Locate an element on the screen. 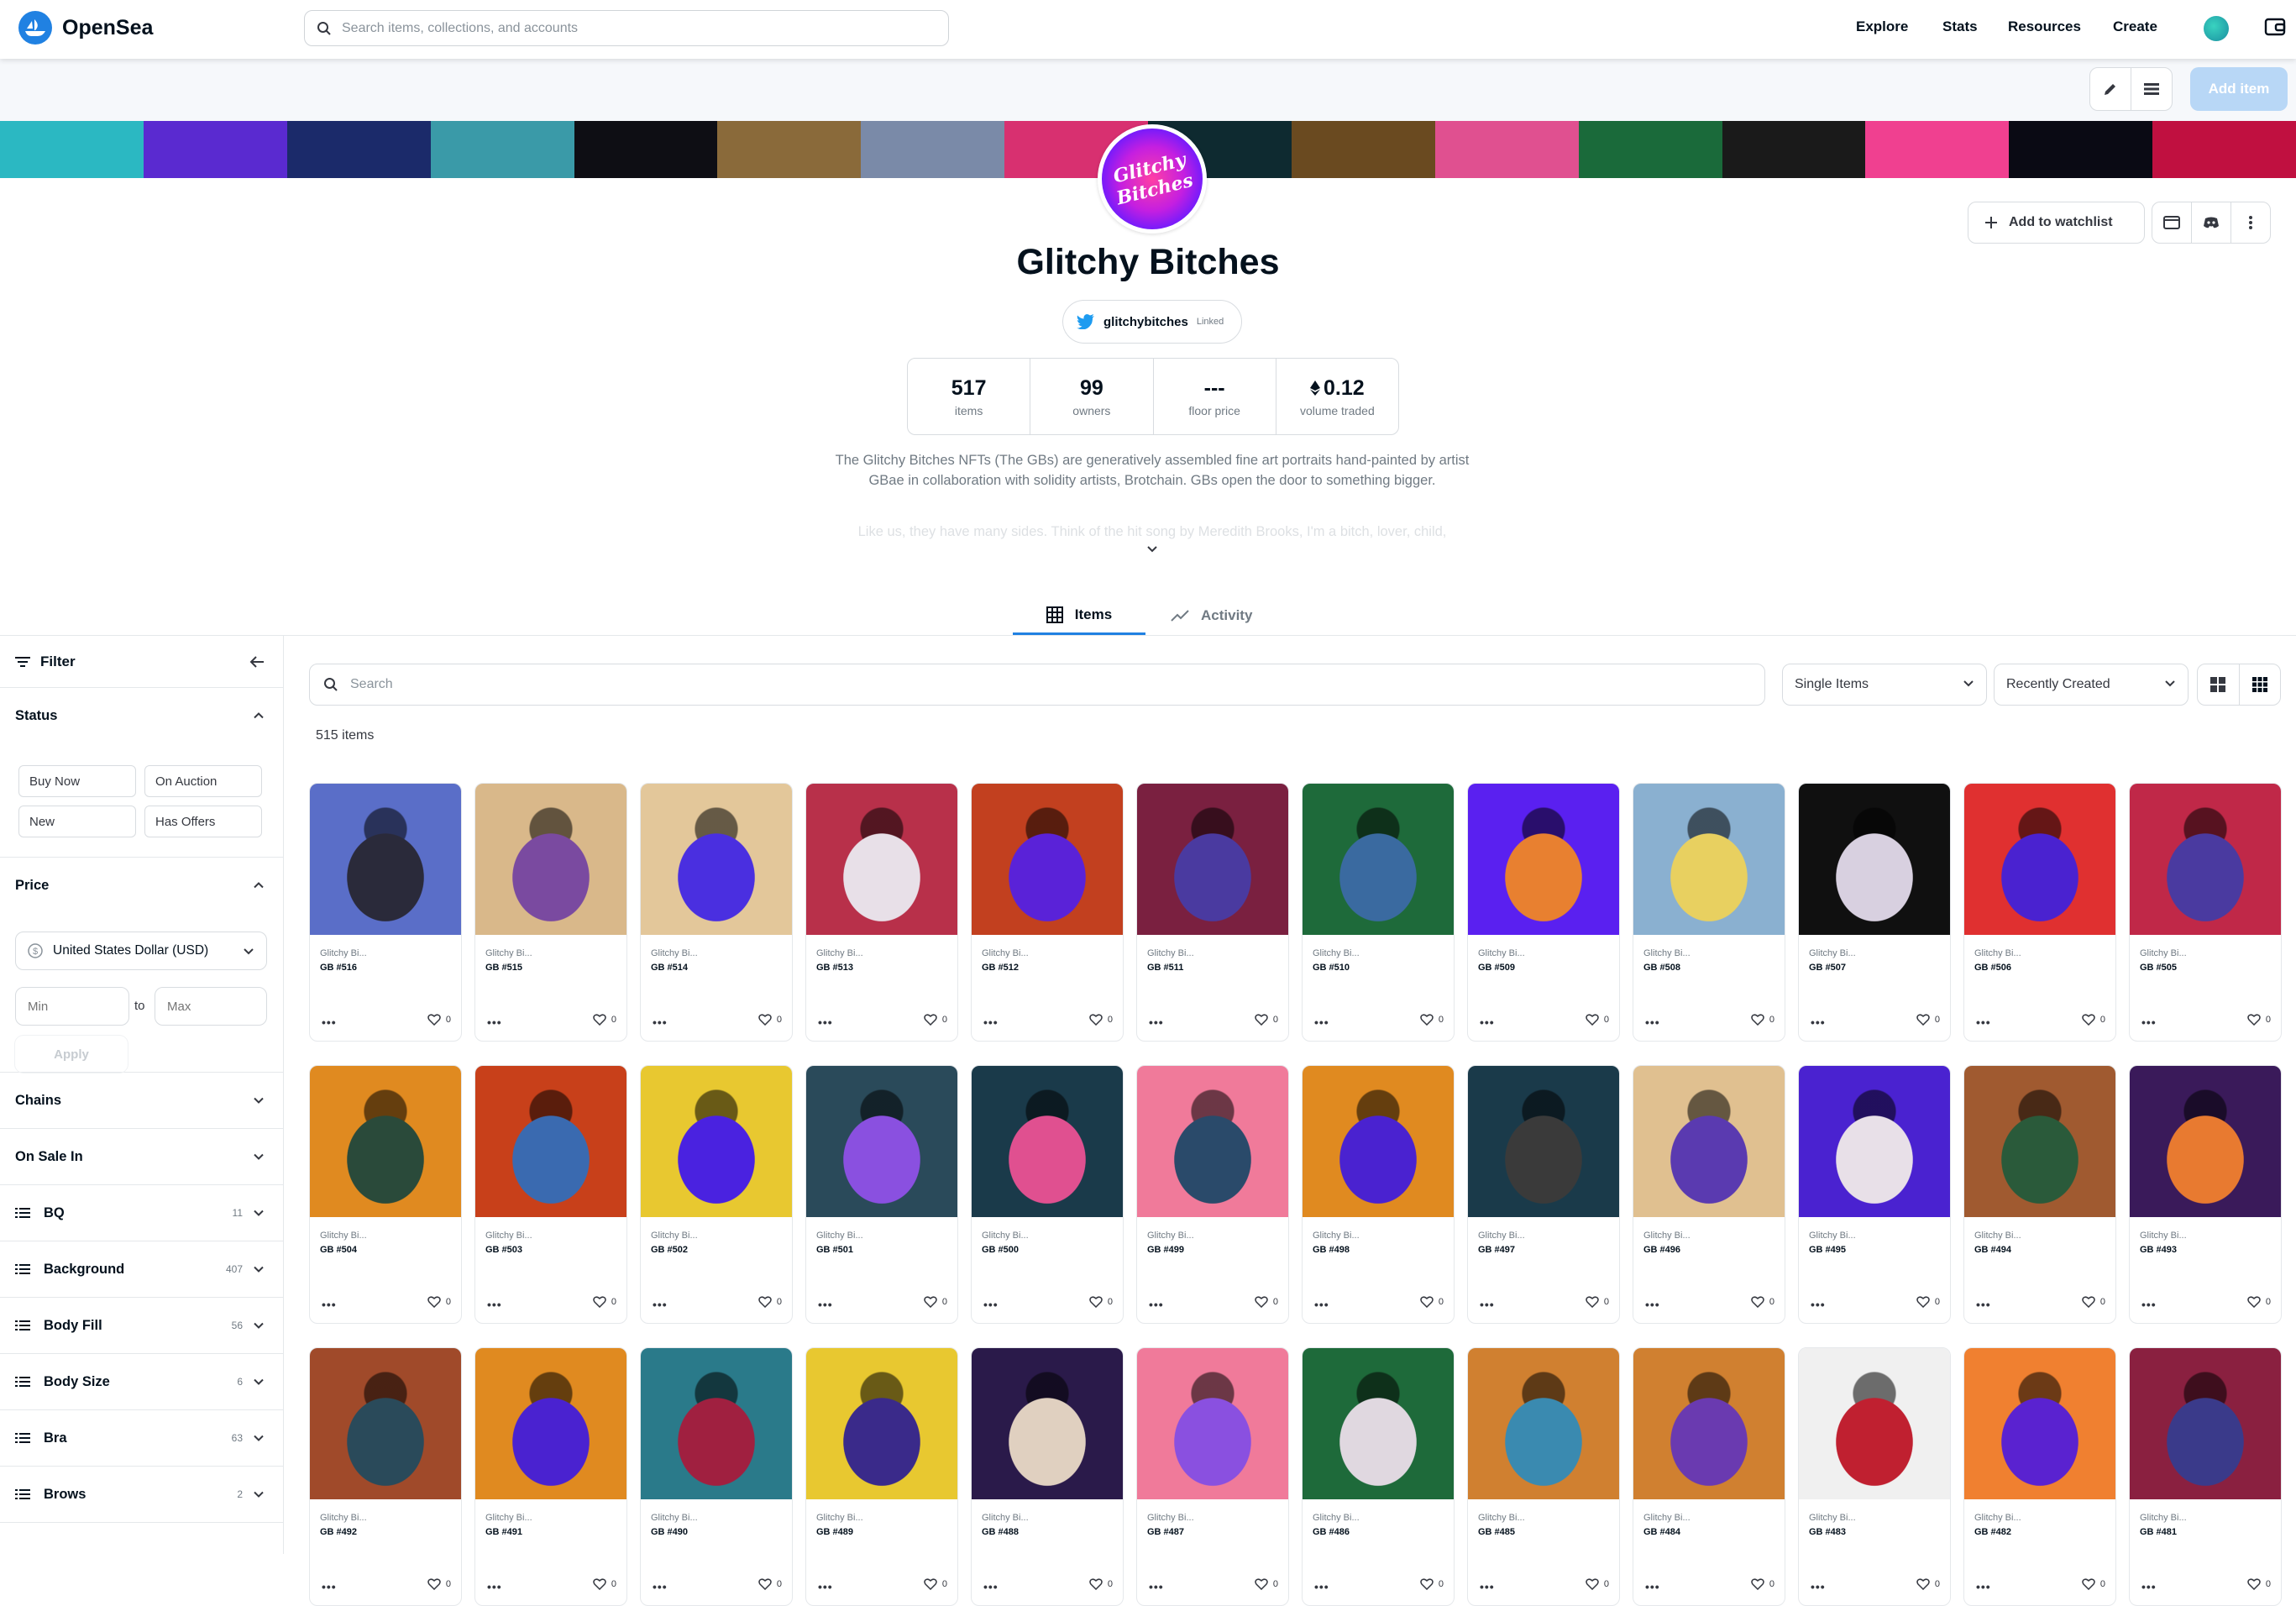  nft-card: Glitchy Bi... GB #508 ••• 0 is located at coordinates (1709, 913).